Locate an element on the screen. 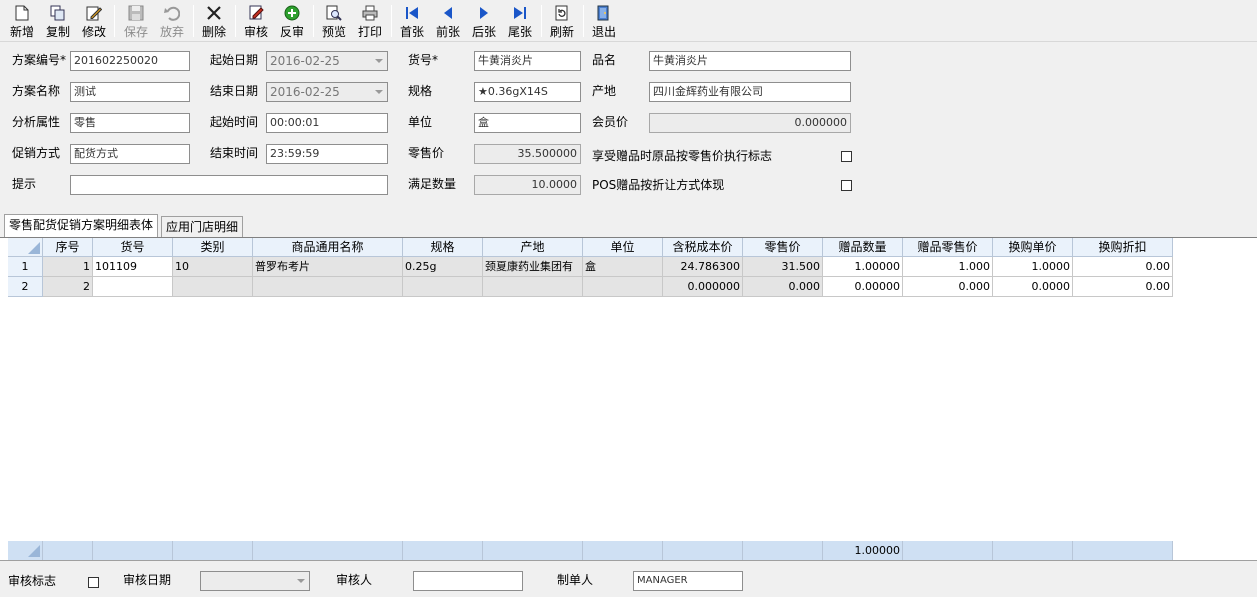 This screenshot has width=1257, height=597. first-record-button: 首张 is located at coordinates (412, 21).